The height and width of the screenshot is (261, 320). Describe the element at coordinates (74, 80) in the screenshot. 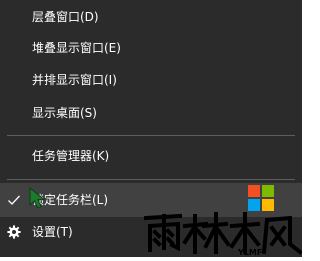

I see `menu-item-label: 并排显示窗口(I)` at that location.